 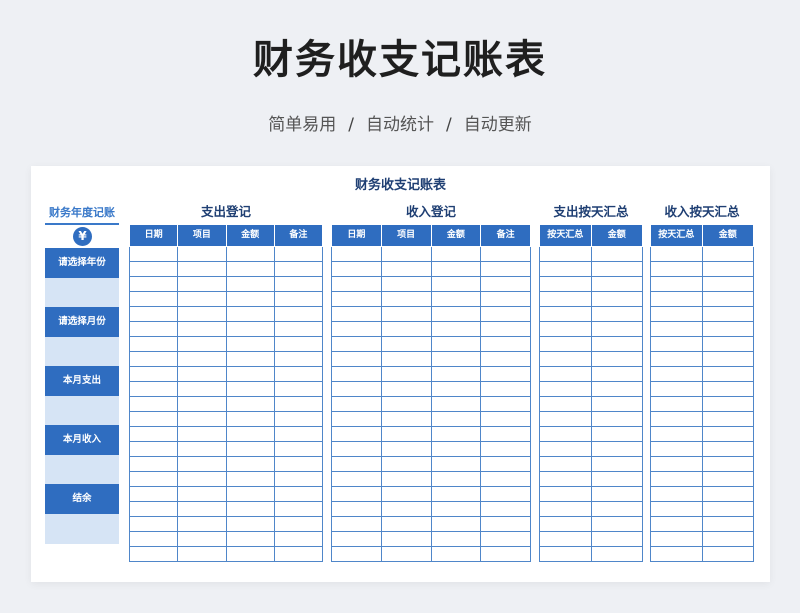 I want to click on column-header-note: 备注, so click(x=505, y=235).